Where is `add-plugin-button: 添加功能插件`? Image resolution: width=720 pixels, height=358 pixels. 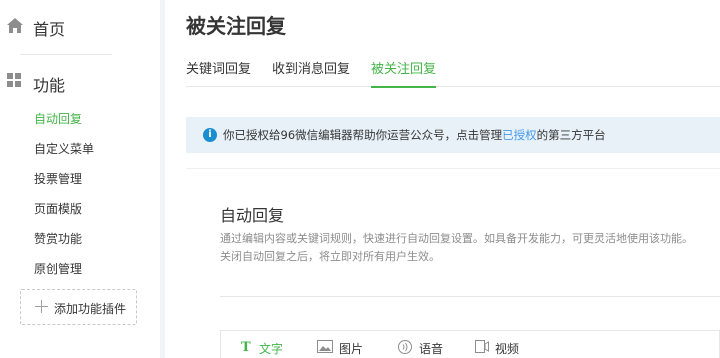
add-plugin-button: 添加功能插件 is located at coordinates (78, 307).